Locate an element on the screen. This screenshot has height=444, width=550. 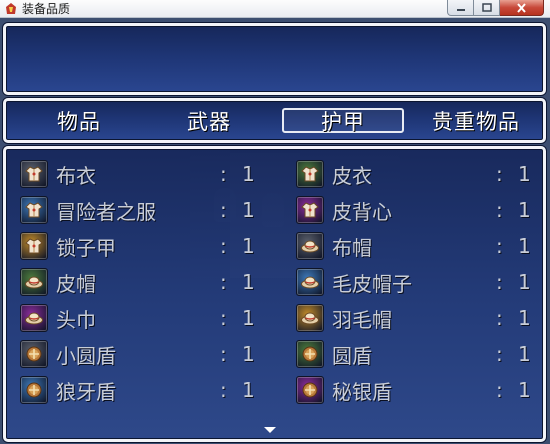
tab-key-items-label: 贵重物品 is located at coordinates (476, 121).